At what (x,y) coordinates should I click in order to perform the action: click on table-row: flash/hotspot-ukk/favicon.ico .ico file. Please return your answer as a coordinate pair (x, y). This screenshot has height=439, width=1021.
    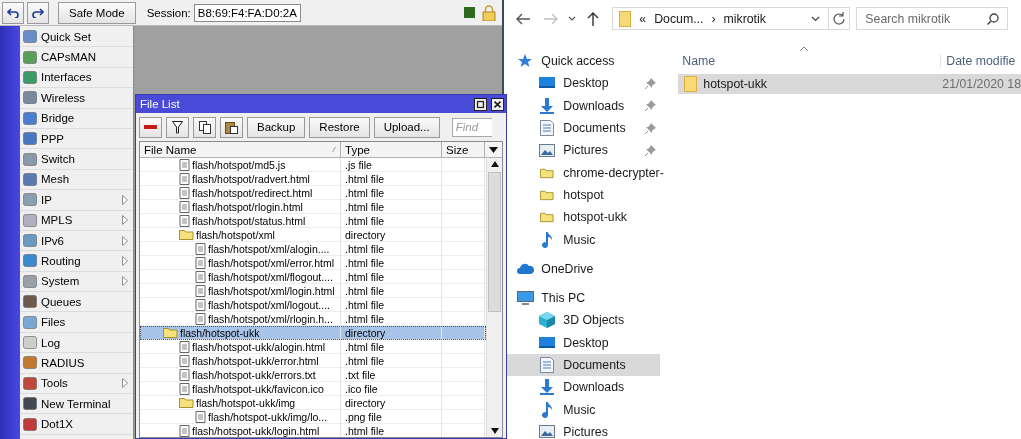
    Looking at the image, I should click on (313, 389).